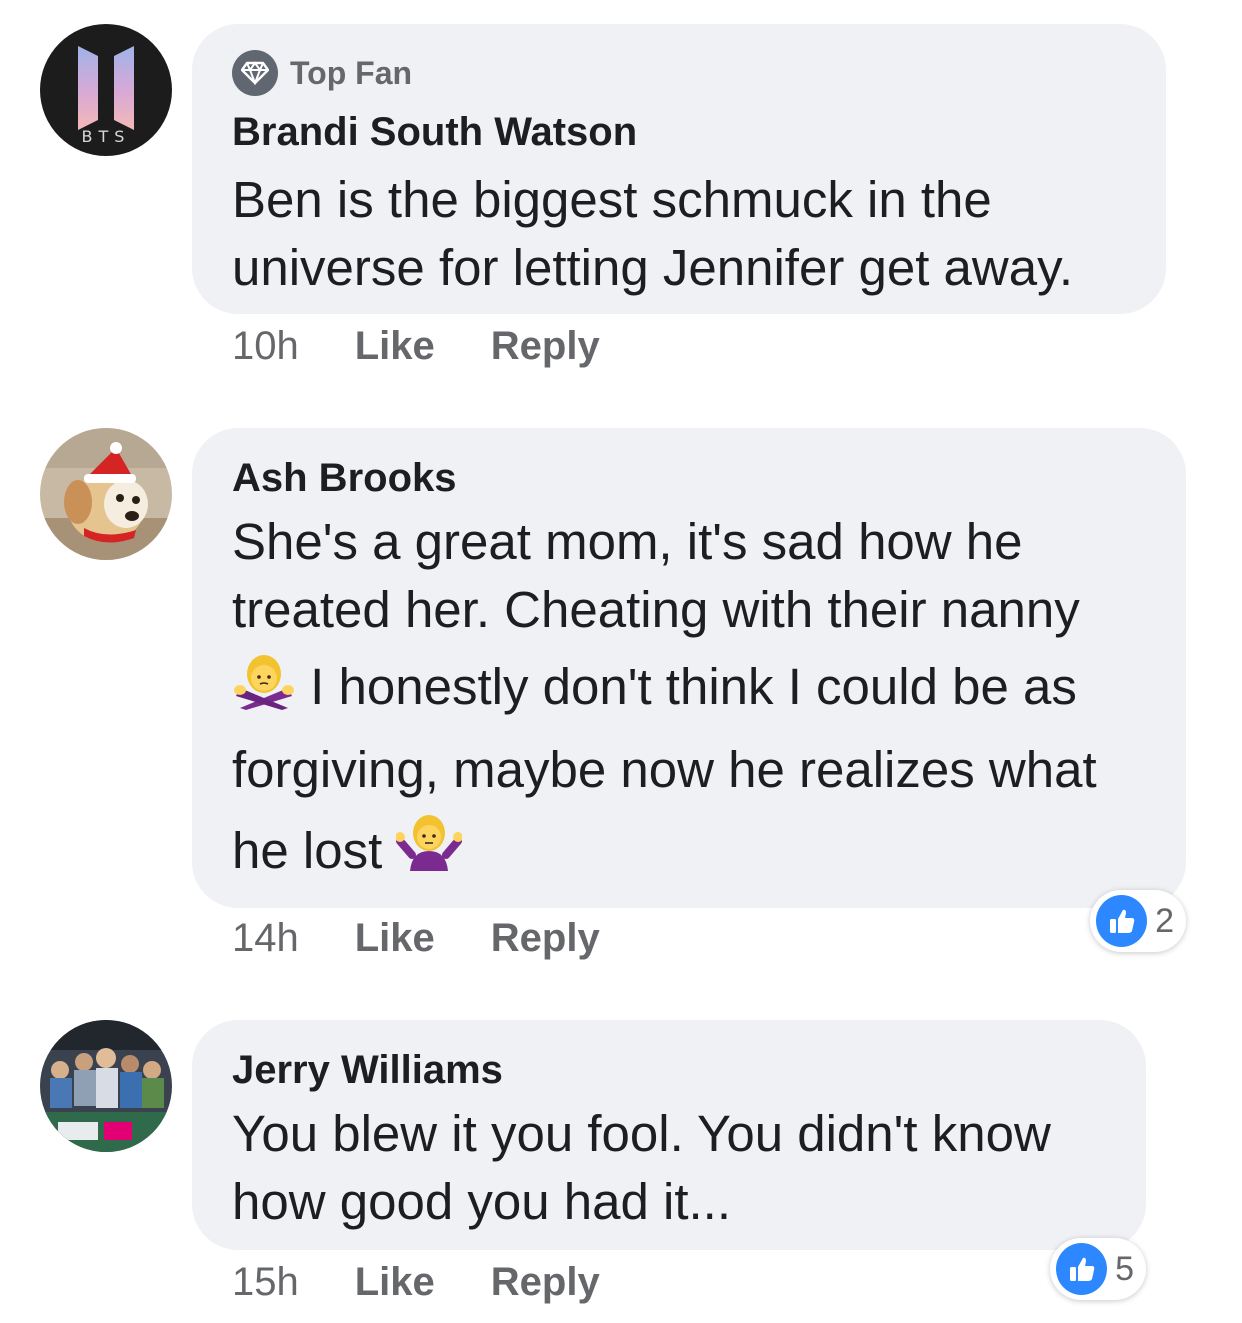 This screenshot has width=1242, height=1323. Describe the element at coordinates (1124, 1268) in the screenshot. I see `reaction-count: 5` at that location.